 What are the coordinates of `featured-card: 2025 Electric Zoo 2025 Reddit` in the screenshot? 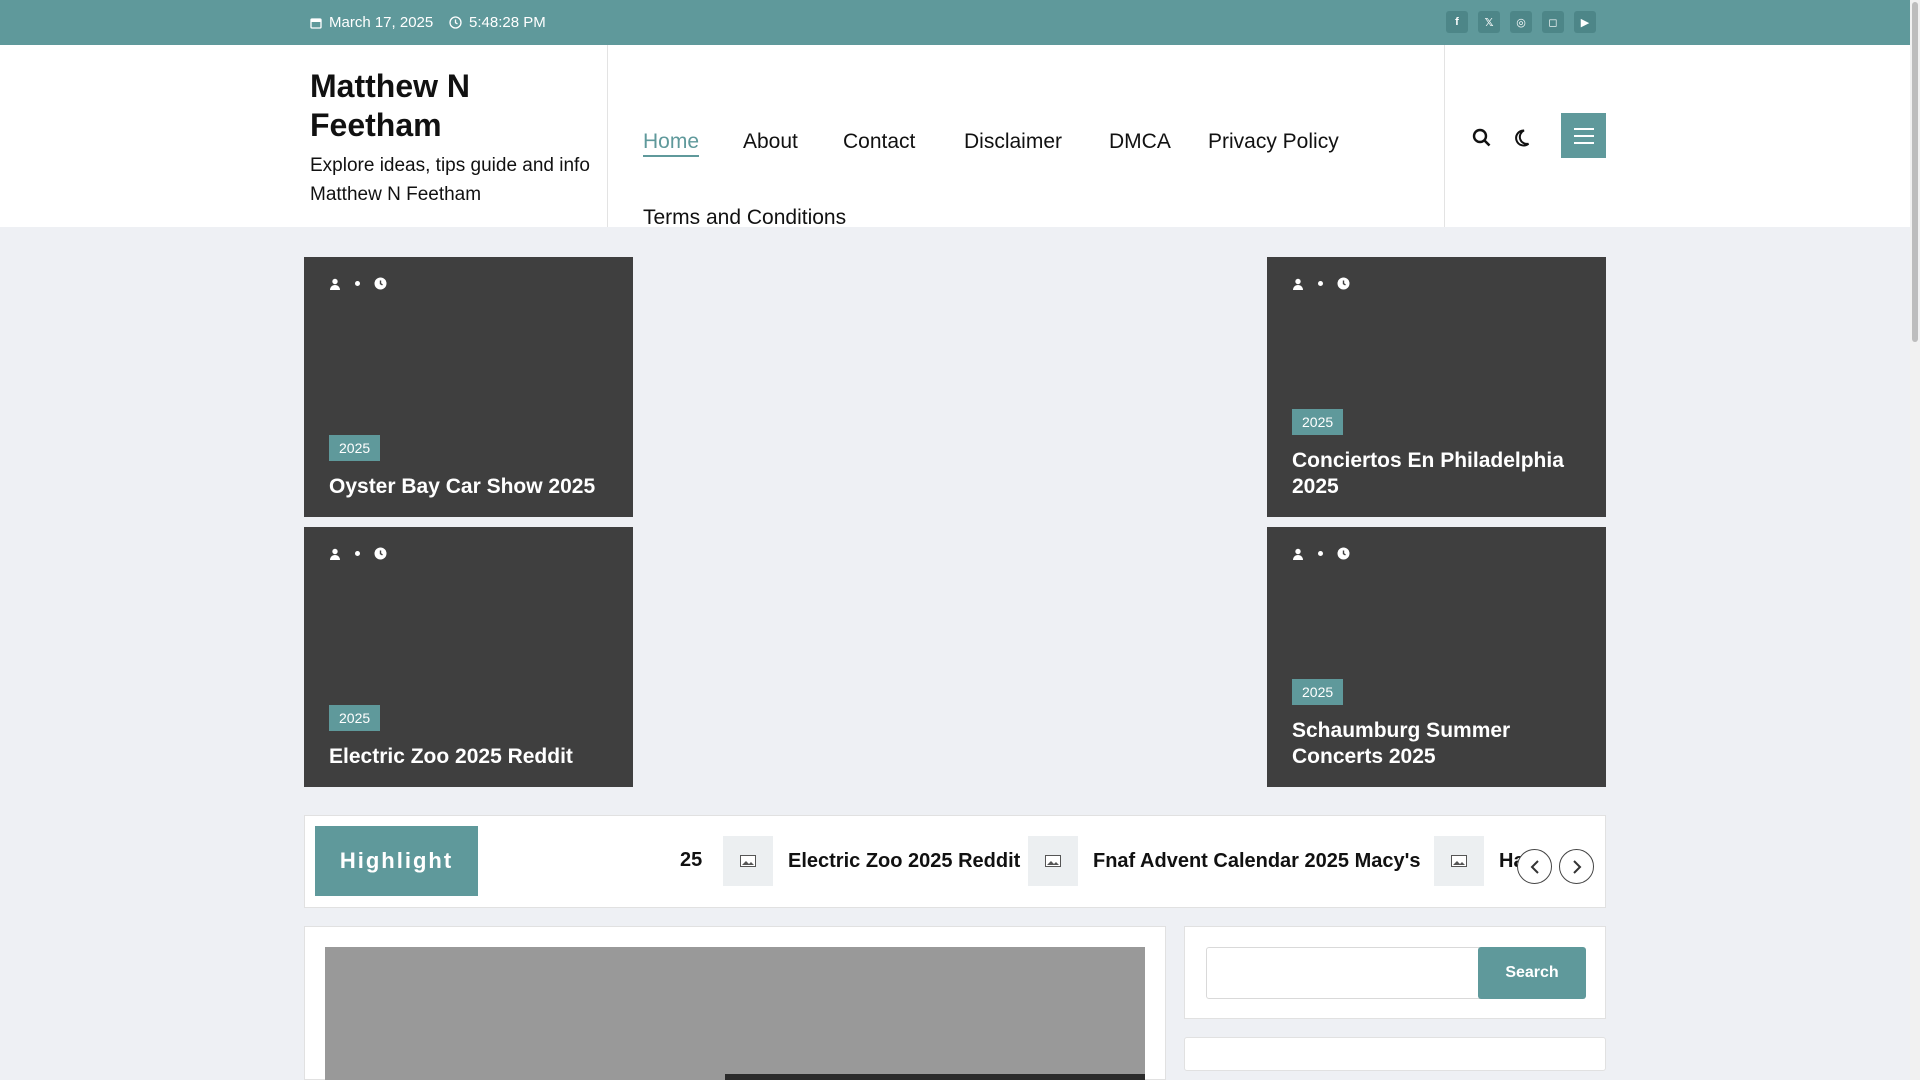 It's located at (468, 657).